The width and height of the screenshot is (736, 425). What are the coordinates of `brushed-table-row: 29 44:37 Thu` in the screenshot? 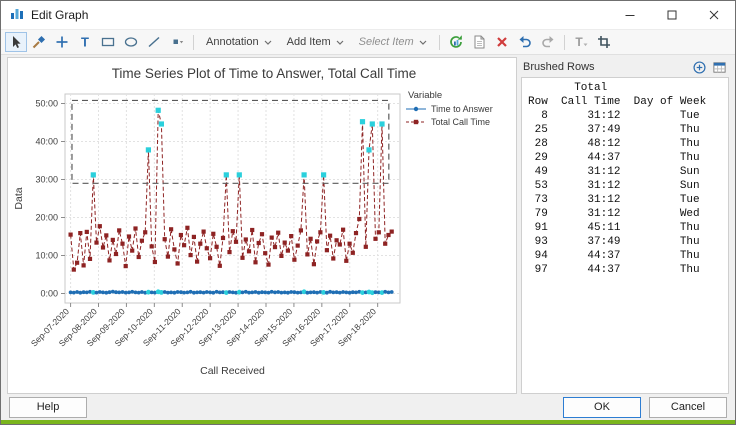 It's located at (625, 158).